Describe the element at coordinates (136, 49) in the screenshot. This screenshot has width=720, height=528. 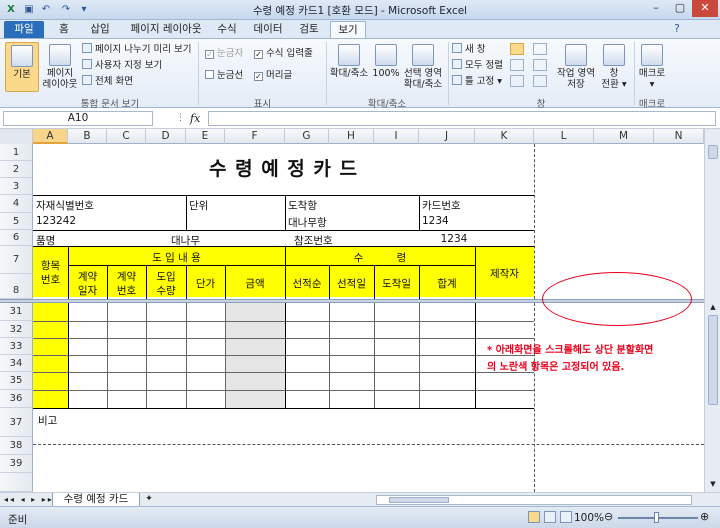
I see `page-break-preview-button: 페이지 나누기 미리 보기` at that location.